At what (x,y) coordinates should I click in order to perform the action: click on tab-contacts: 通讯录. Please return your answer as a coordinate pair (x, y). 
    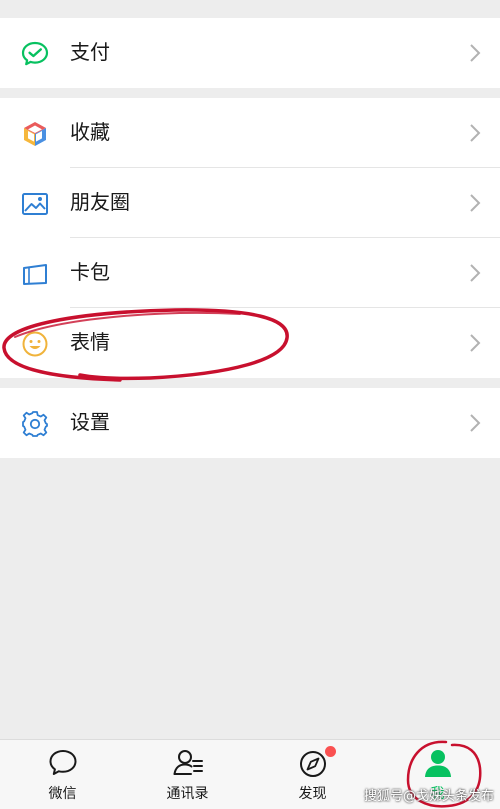
    Looking at the image, I should click on (187, 774).